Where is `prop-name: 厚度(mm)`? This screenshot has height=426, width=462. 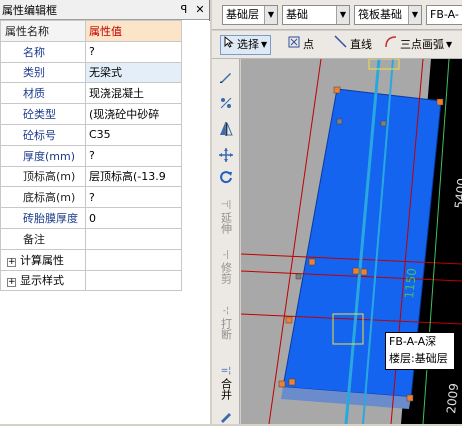 prop-name: 厚度(mm) is located at coordinates (43, 155).